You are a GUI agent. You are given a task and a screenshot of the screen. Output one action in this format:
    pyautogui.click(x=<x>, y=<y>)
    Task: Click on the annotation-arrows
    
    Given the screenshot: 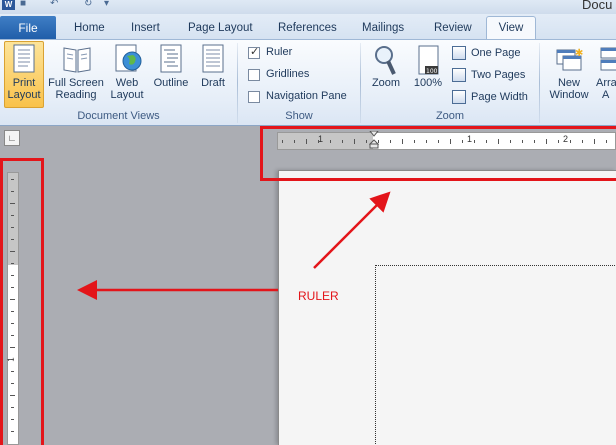 What is the action you would take?
    pyautogui.click(x=234, y=245)
    